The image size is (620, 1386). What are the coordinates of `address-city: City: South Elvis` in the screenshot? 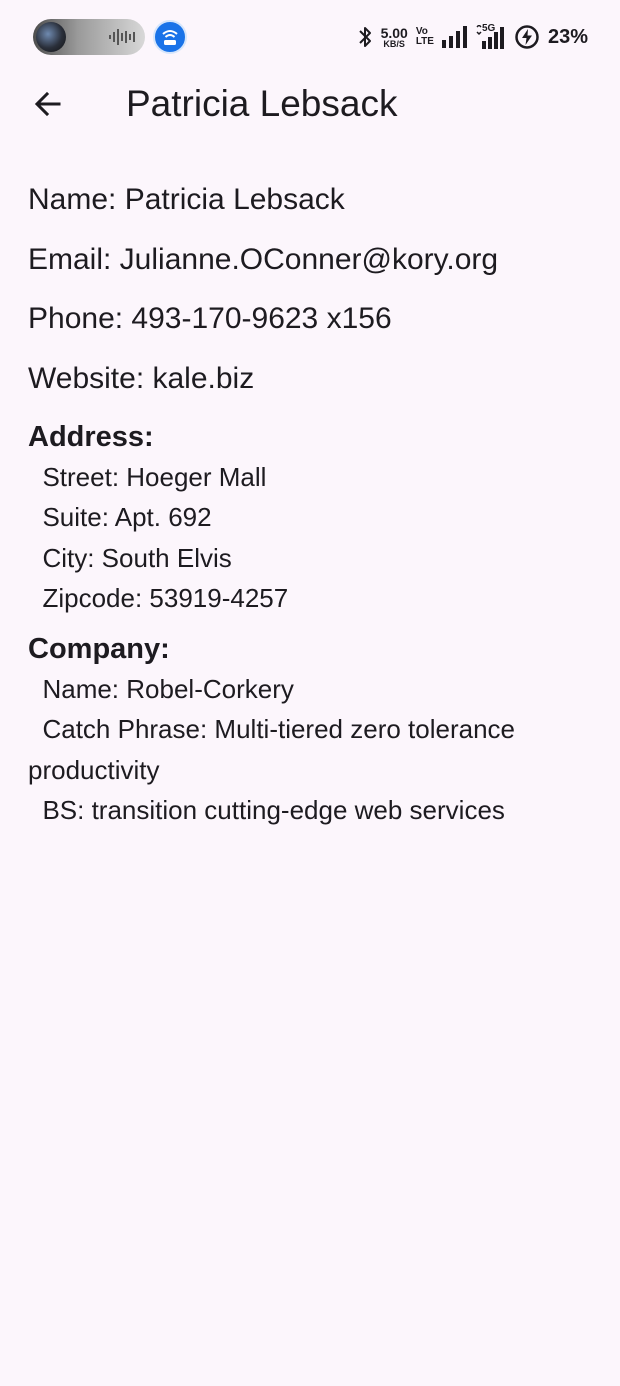 It's located at (137, 557).